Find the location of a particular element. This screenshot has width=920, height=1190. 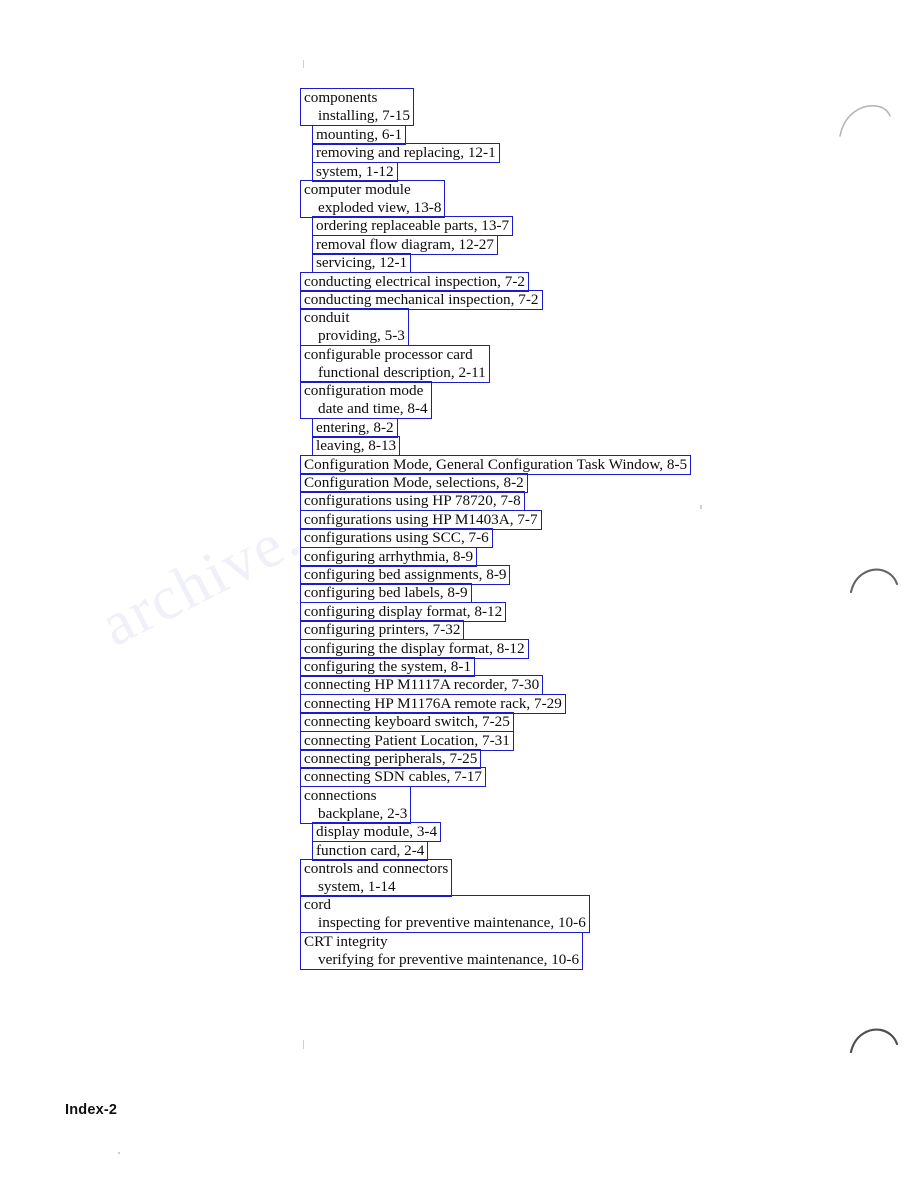

index-heading-line: configuring printers, 7-32 is located at coordinates (382, 630).